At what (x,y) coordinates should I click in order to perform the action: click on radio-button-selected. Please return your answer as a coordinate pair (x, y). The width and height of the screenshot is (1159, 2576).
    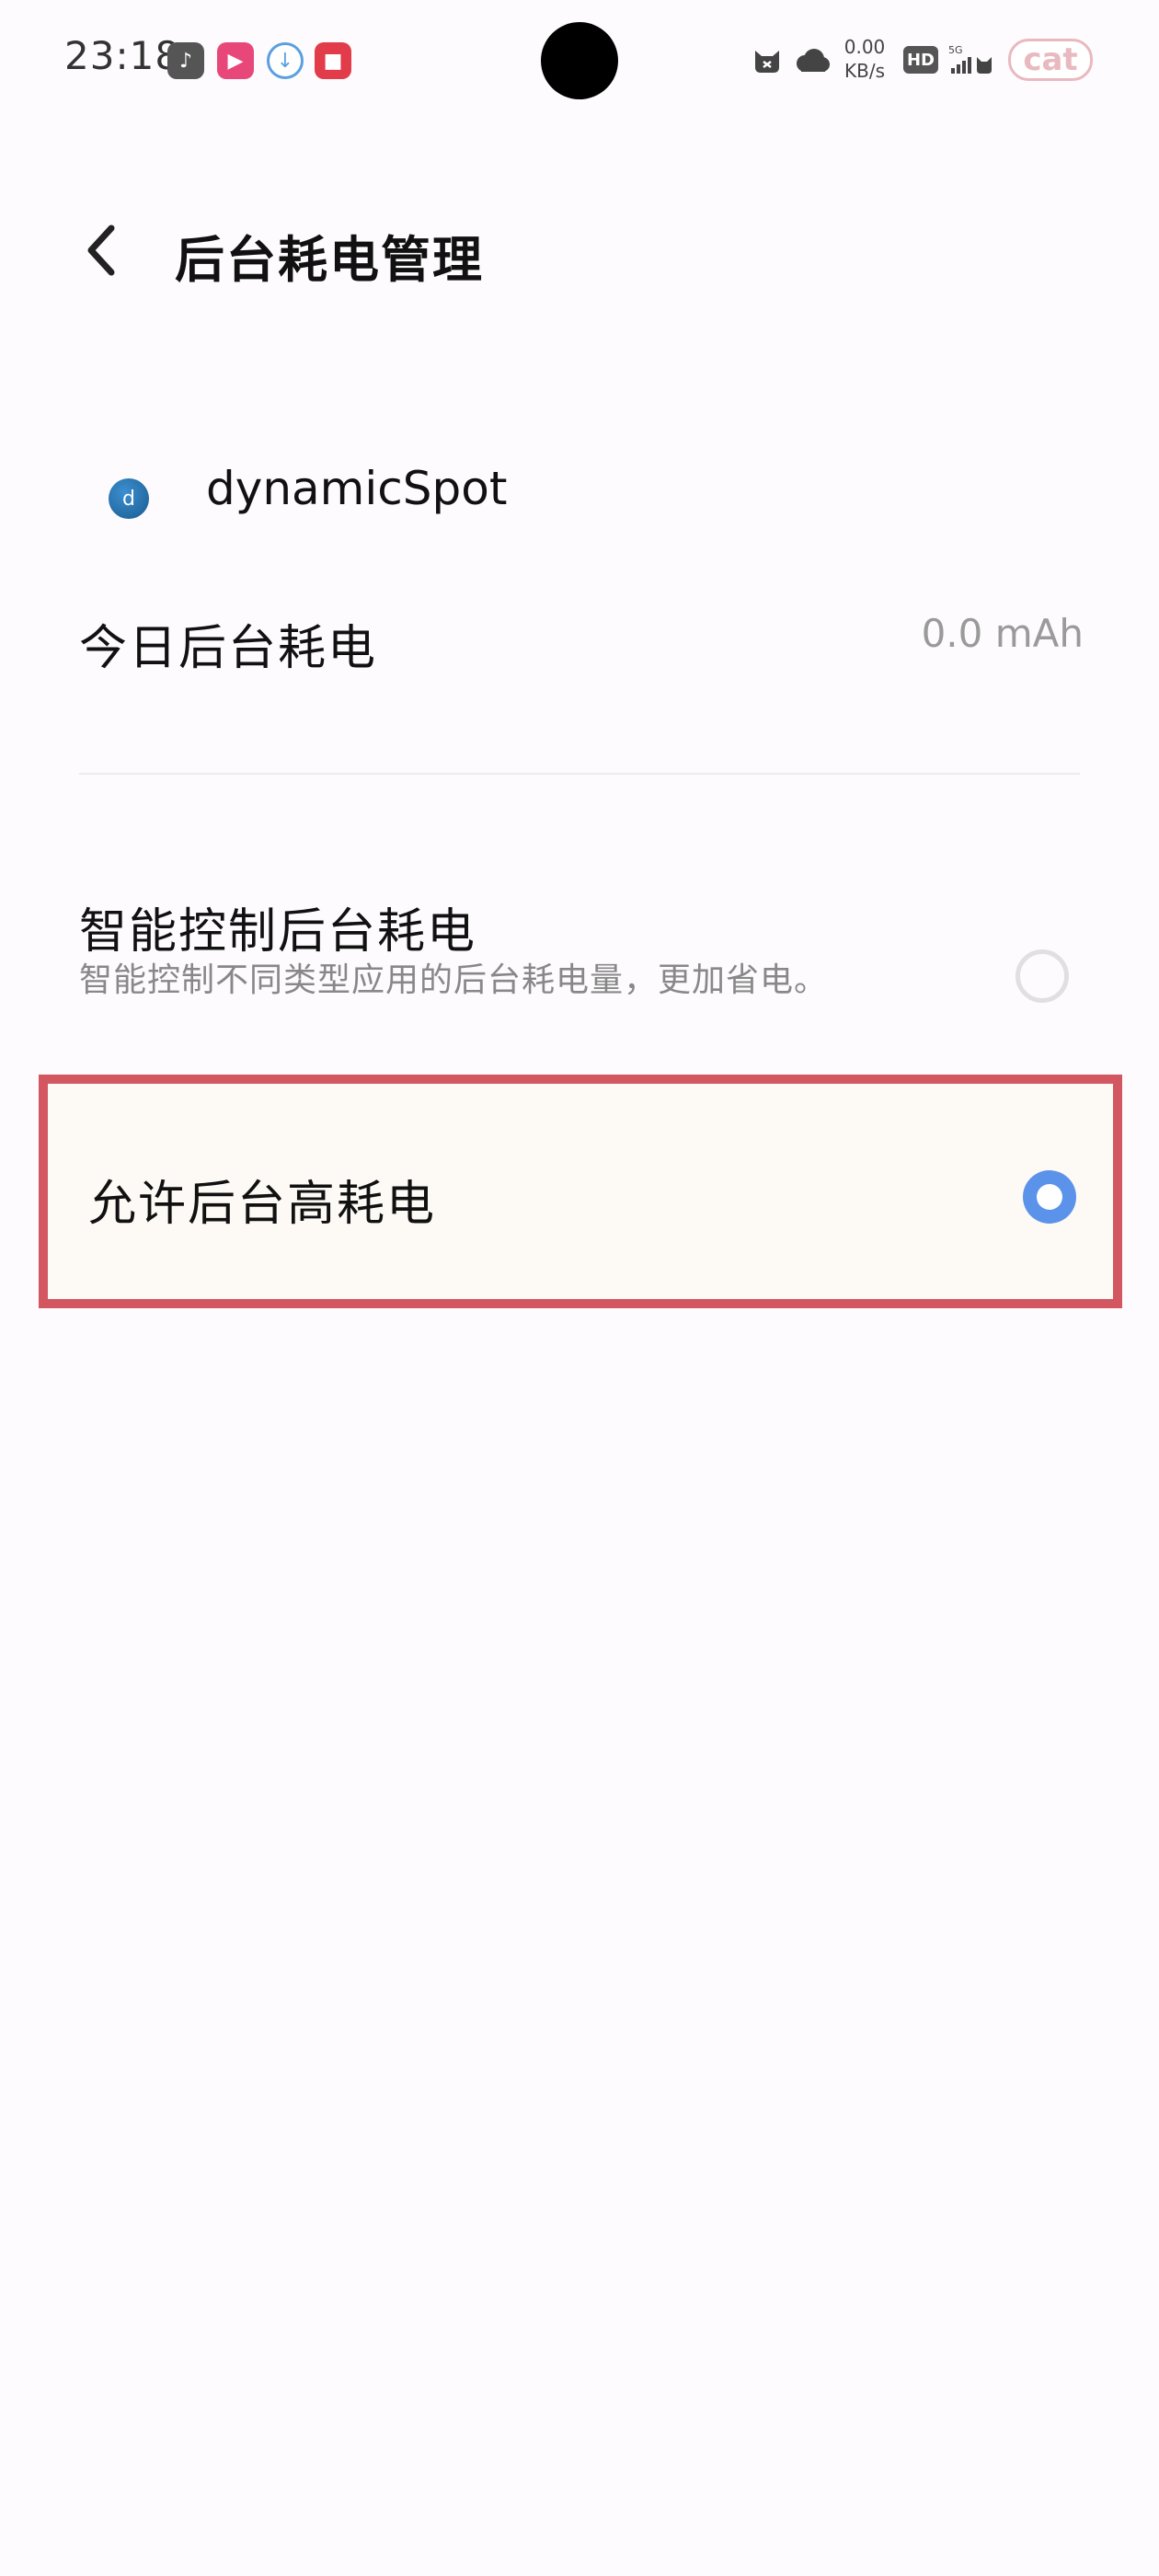
    Looking at the image, I should click on (1049, 1197).